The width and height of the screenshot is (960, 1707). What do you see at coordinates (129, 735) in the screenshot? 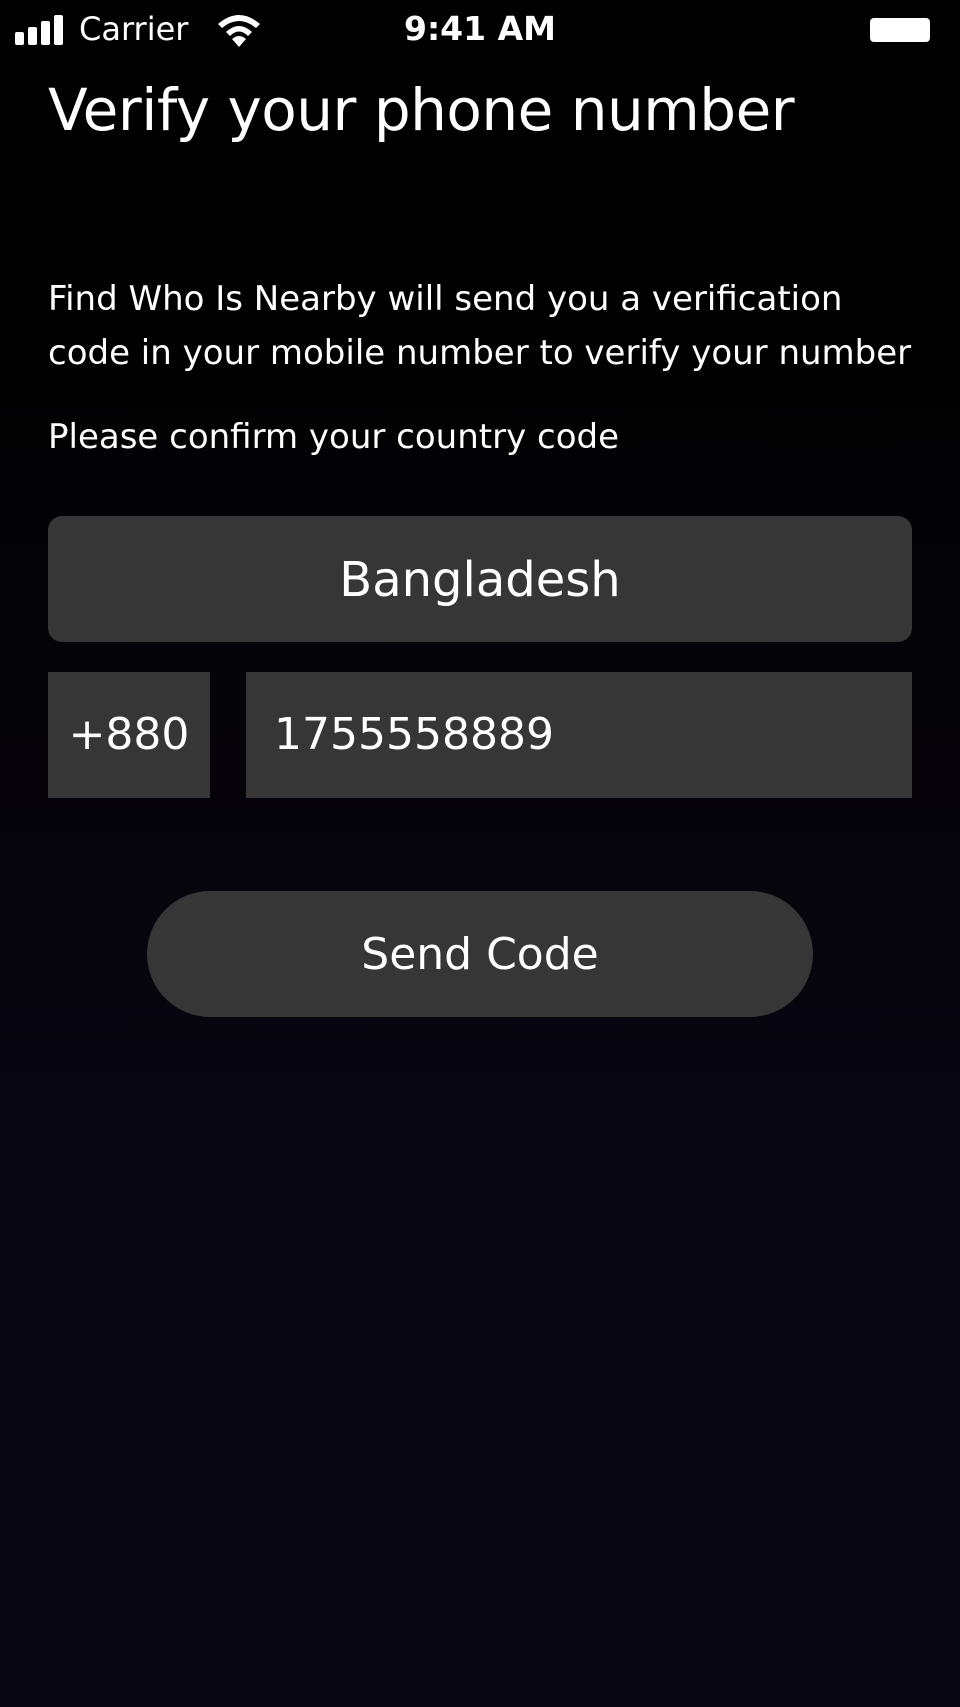
I see `dial-code-field: +880` at bounding box center [129, 735].